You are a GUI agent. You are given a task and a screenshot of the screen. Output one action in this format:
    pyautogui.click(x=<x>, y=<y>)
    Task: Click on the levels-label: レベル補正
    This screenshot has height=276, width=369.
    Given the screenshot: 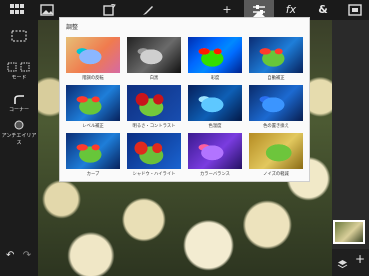 What is the action you would take?
    pyautogui.click(x=93, y=126)
    